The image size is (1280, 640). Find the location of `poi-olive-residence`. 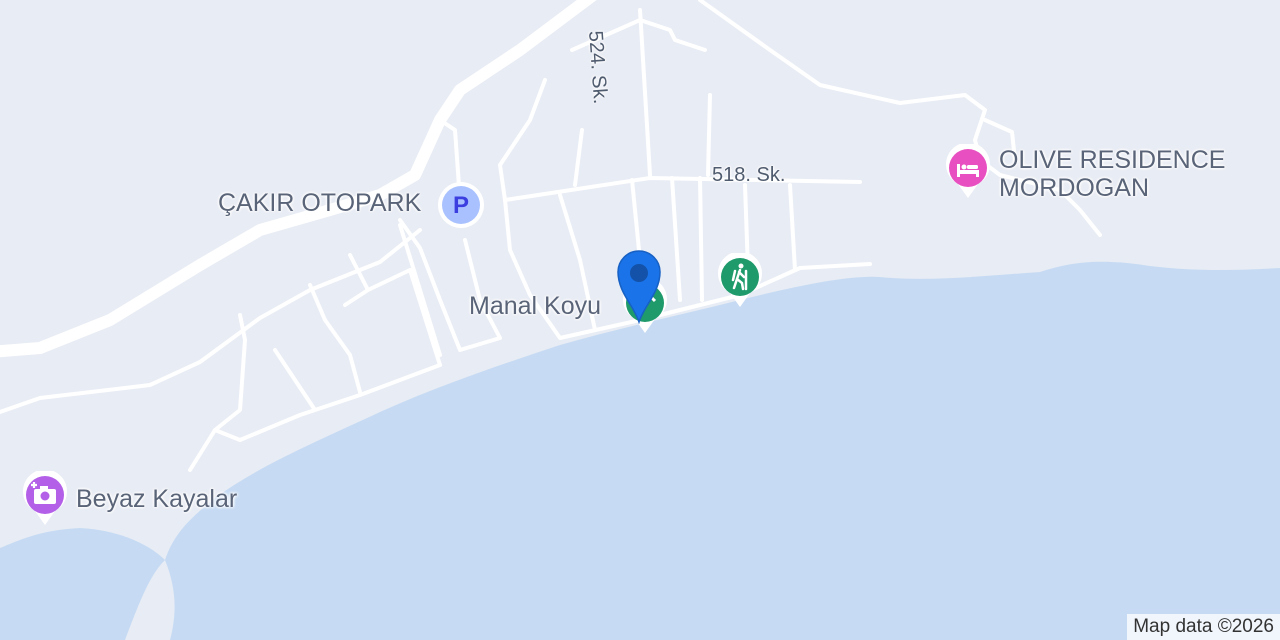

poi-olive-residence is located at coordinates (968, 173).